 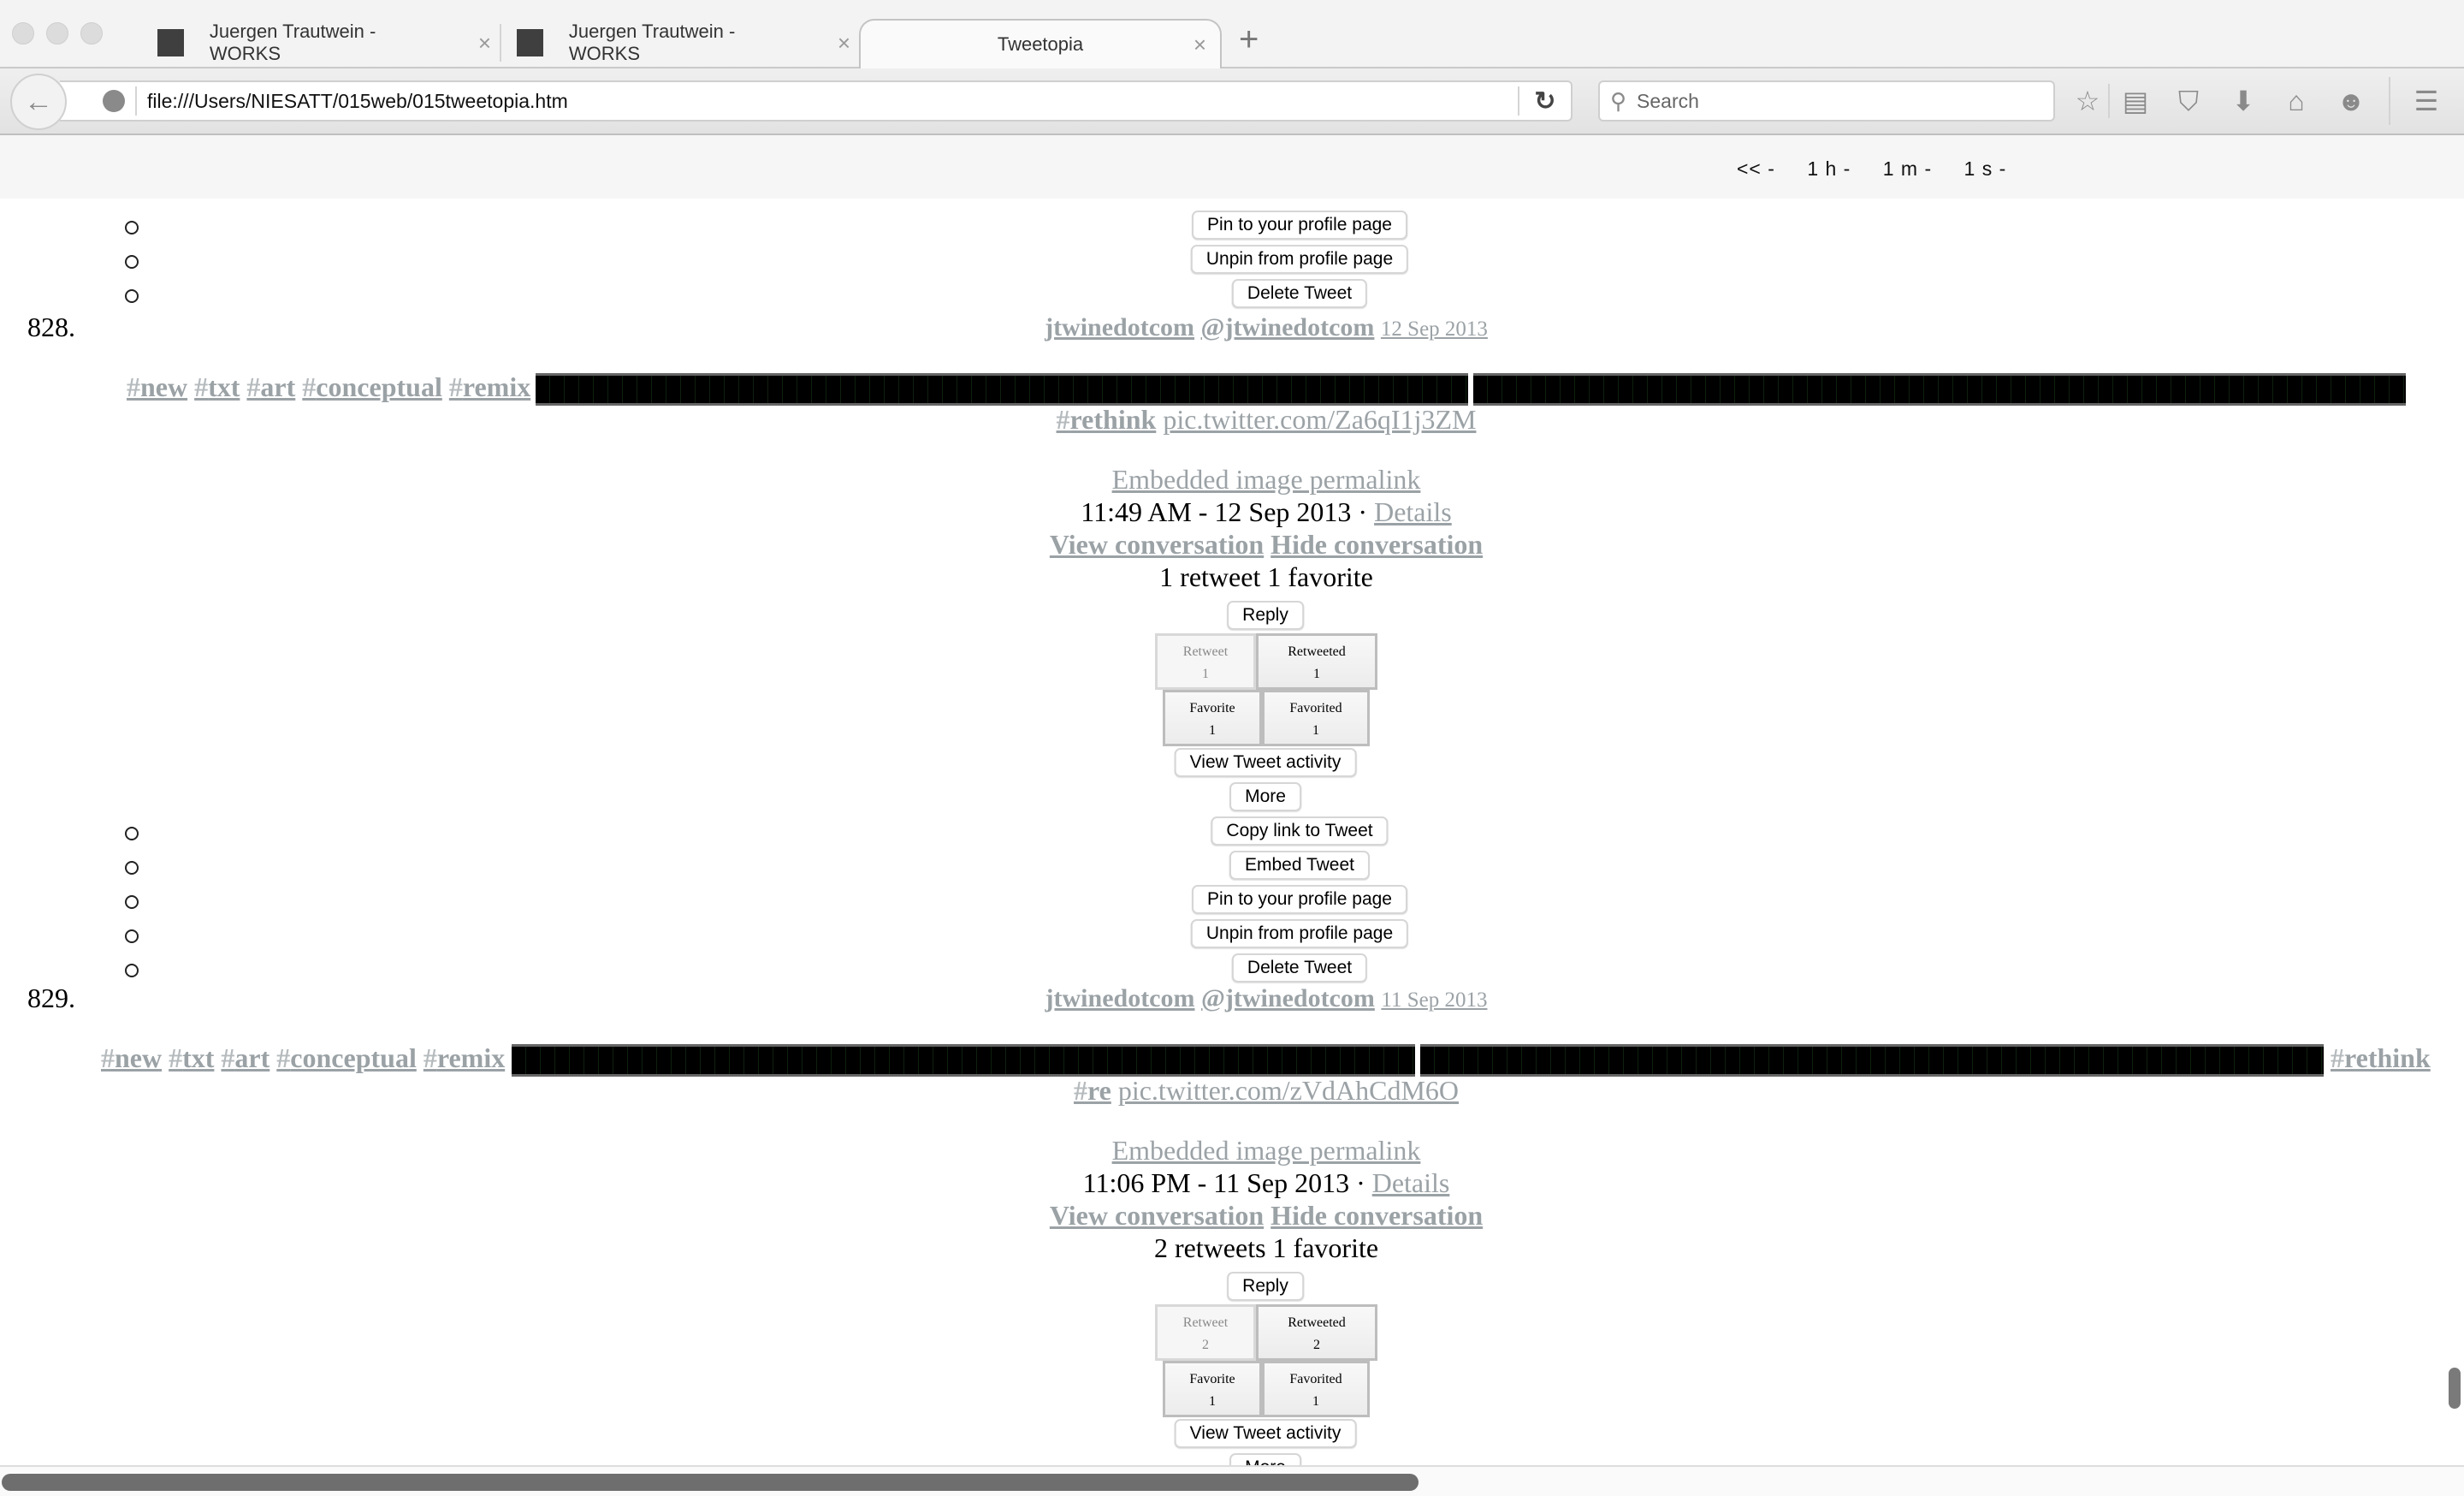 I want to click on tweet-timestamp: 11:49 AM - 12 Sep 2013 ·, so click(x=1224, y=511).